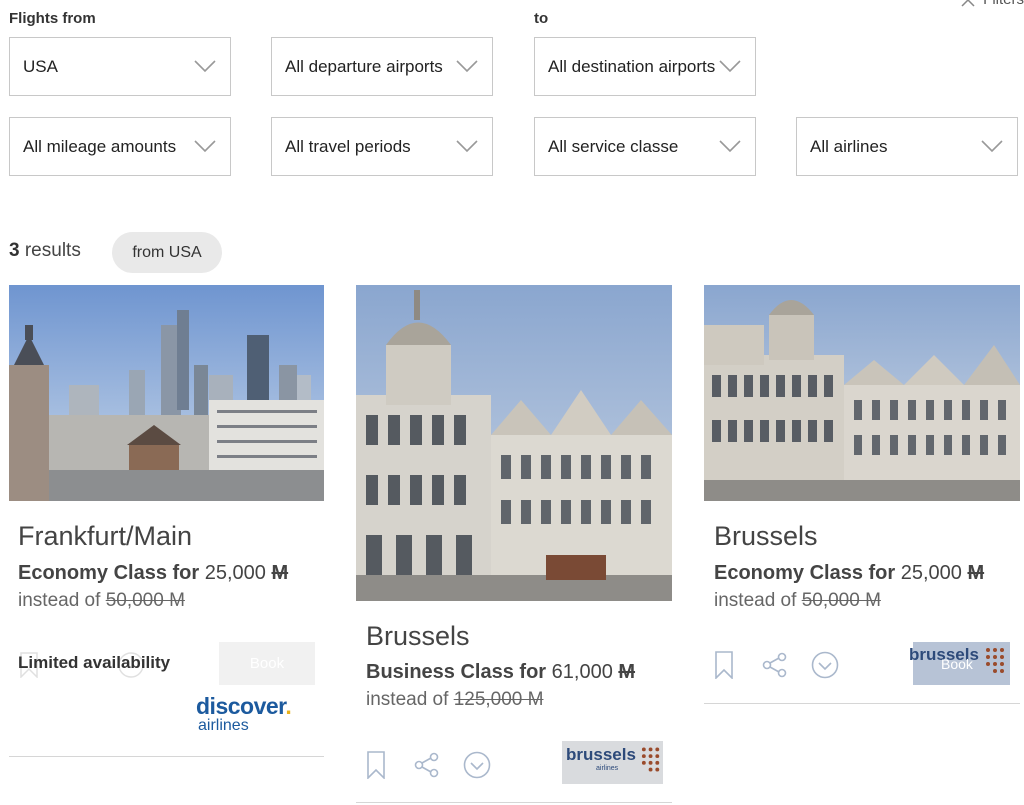  Describe the element at coordinates (601, 754) in the screenshot. I see `brussels-logo-text: brussels` at that location.